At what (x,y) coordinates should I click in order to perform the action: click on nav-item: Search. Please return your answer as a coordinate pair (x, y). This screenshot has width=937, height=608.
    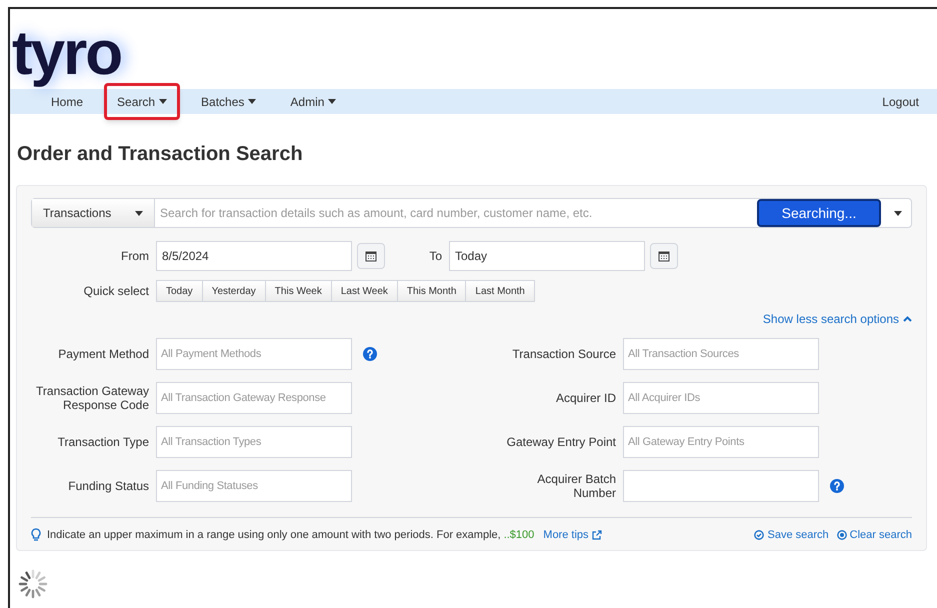
    Looking at the image, I should click on (142, 101).